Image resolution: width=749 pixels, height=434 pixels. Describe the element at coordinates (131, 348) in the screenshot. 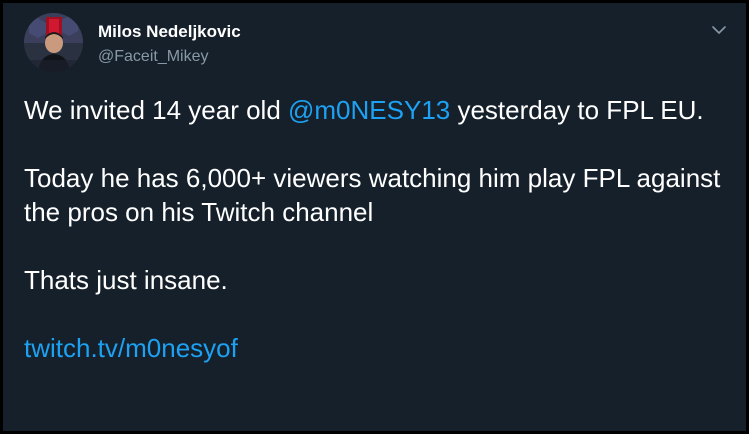

I see `twitch-link: twitch.tv/m0nesyof` at that location.